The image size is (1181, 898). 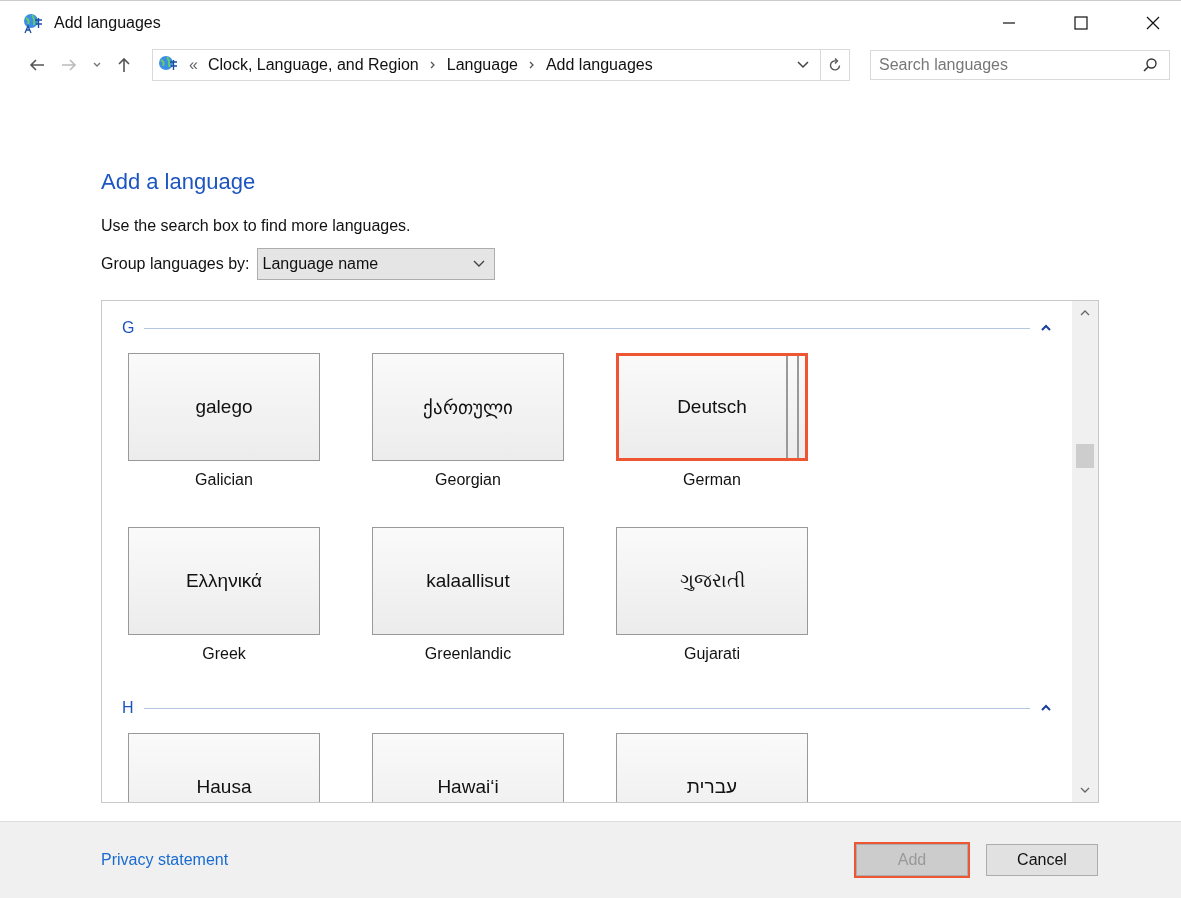 What do you see at coordinates (835, 65) in the screenshot?
I see `refresh-icon` at bounding box center [835, 65].